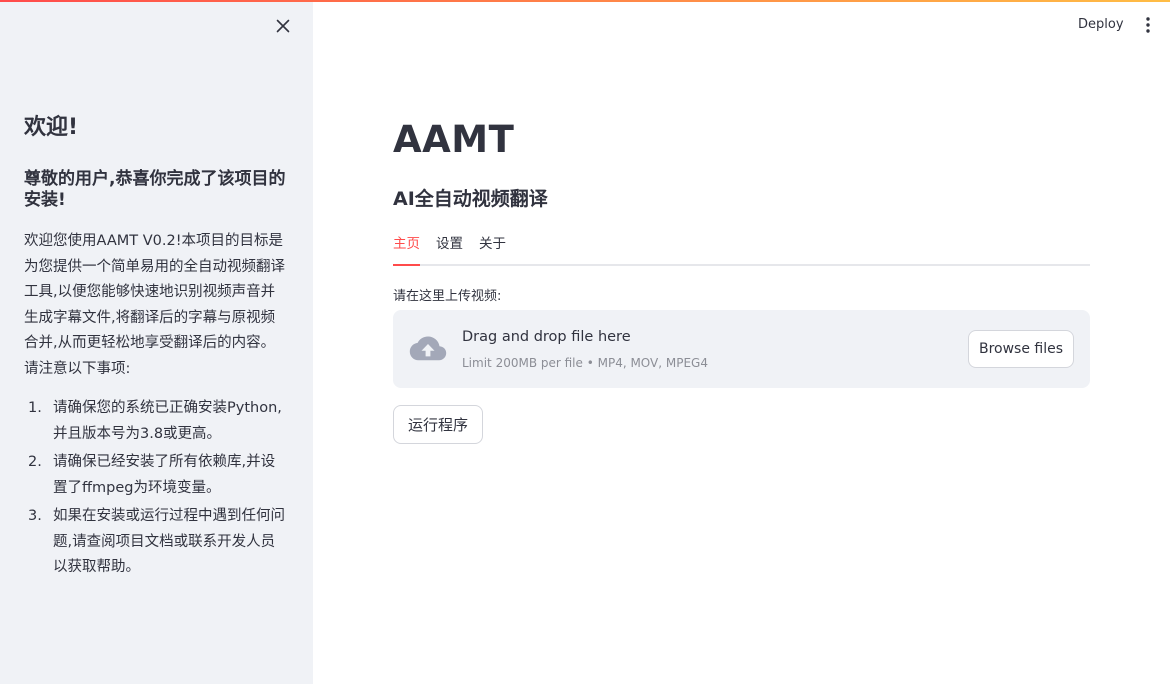  I want to click on page-subtitle: AI全自动视频翻译, so click(470, 199).